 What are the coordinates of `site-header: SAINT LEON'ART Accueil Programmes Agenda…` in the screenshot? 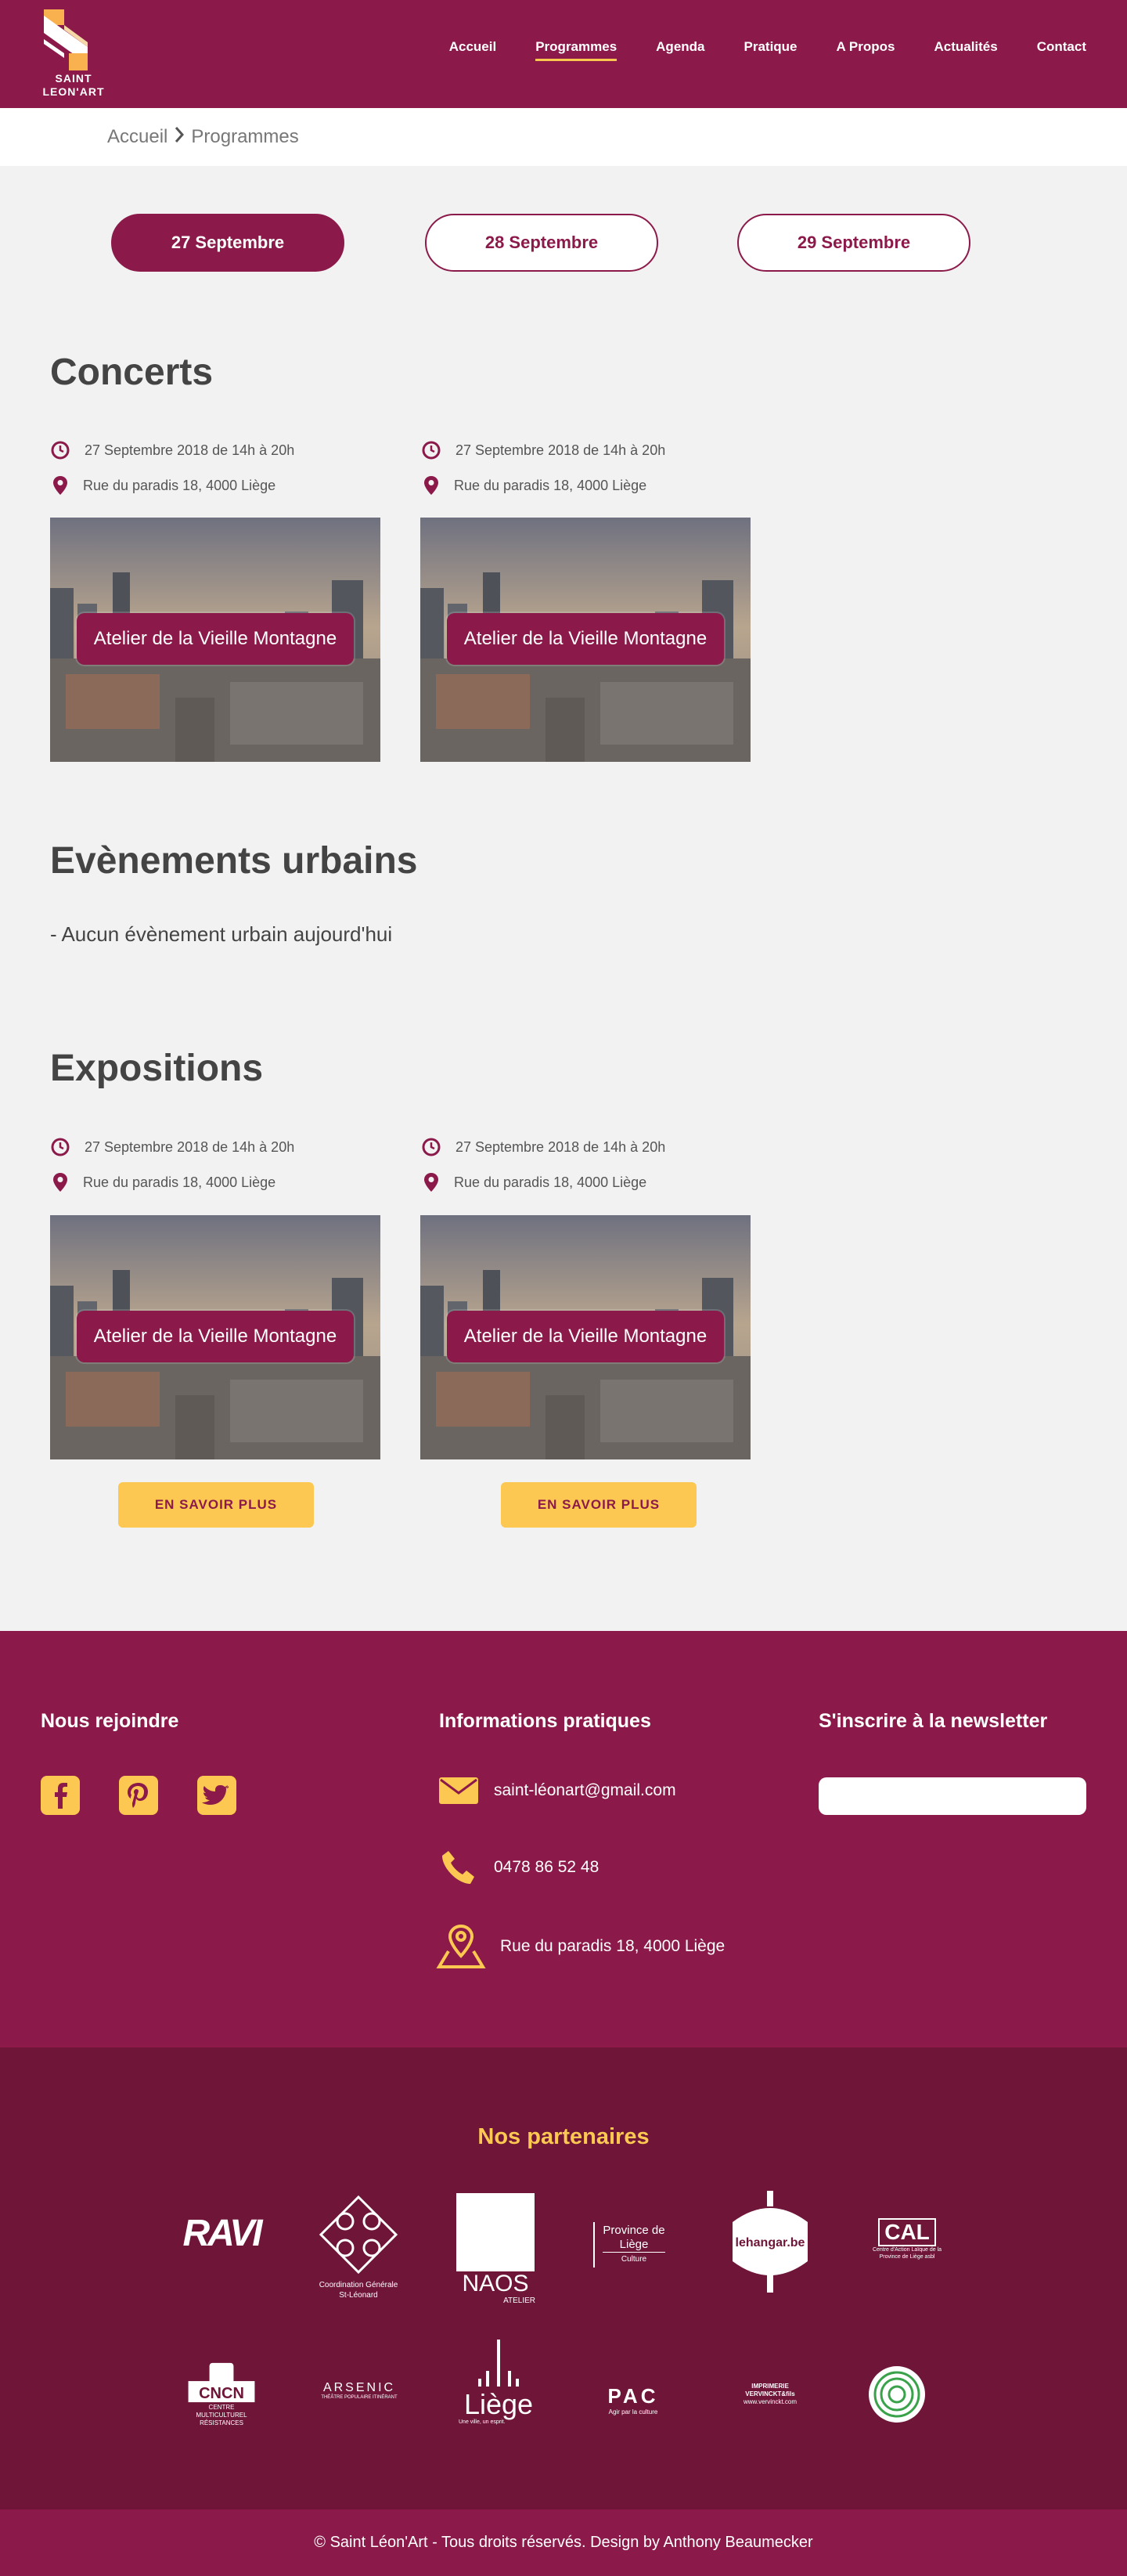 It's located at (563, 54).